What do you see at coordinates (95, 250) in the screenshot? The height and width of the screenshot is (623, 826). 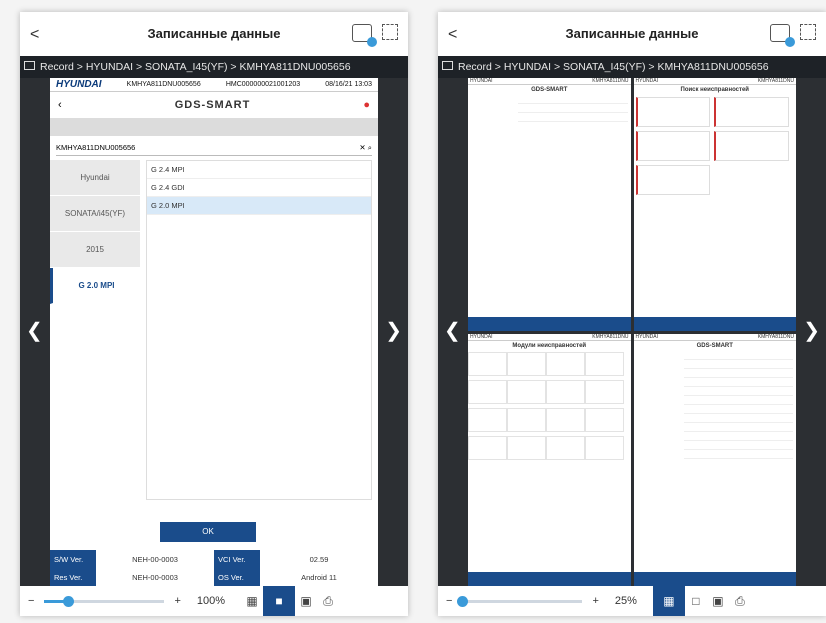 I see `year-item: 2015` at bounding box center [95, 250].